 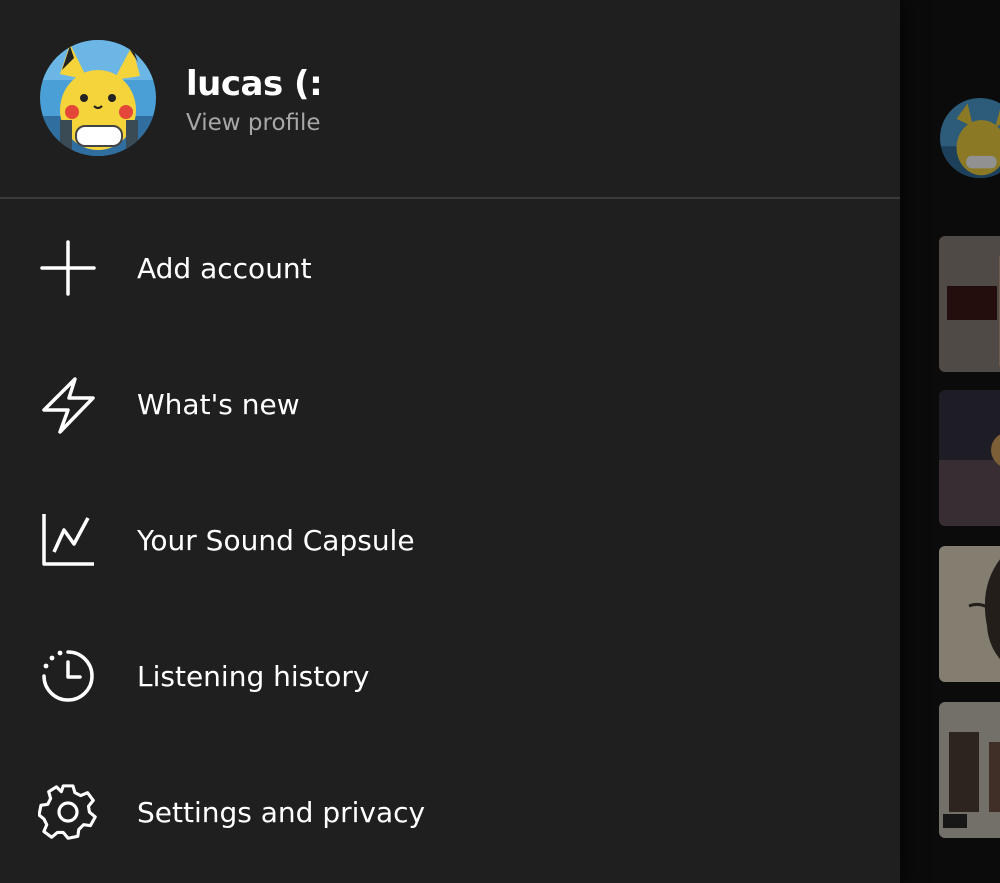 What do you see at coordinates (224, 268) in the screenshot?
I see `menu-item-label: Add account` at bounding box center [224, 268].